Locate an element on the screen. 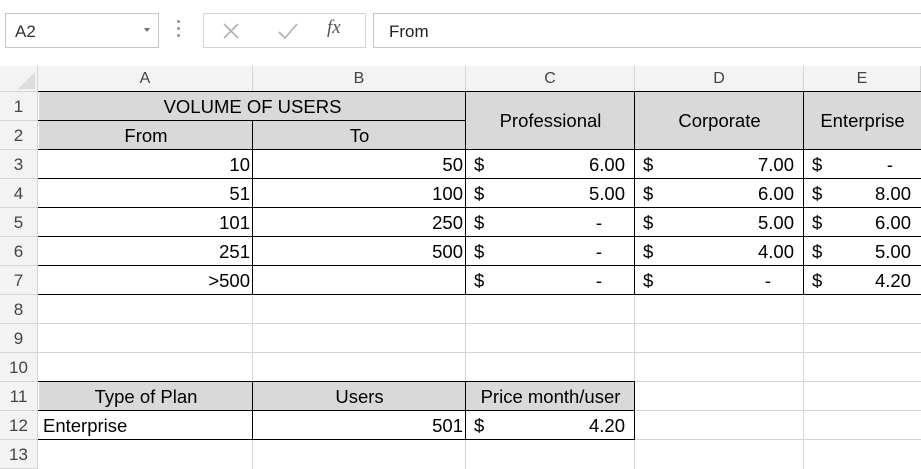  tier-to-cell: 250 is located at coordinates (359, 222).